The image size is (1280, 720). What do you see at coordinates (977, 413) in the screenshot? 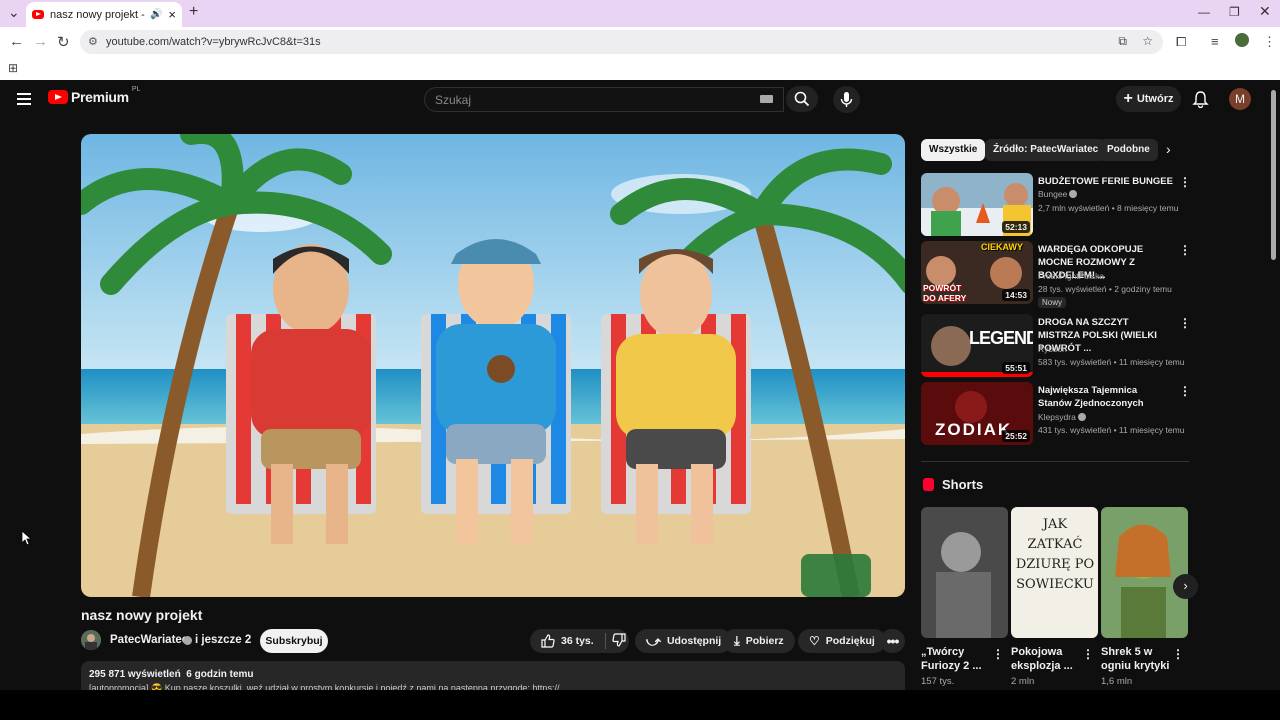
I see `recommendation-thumbnail: ZODIAK 25:52` at bounding box center [977, 413].